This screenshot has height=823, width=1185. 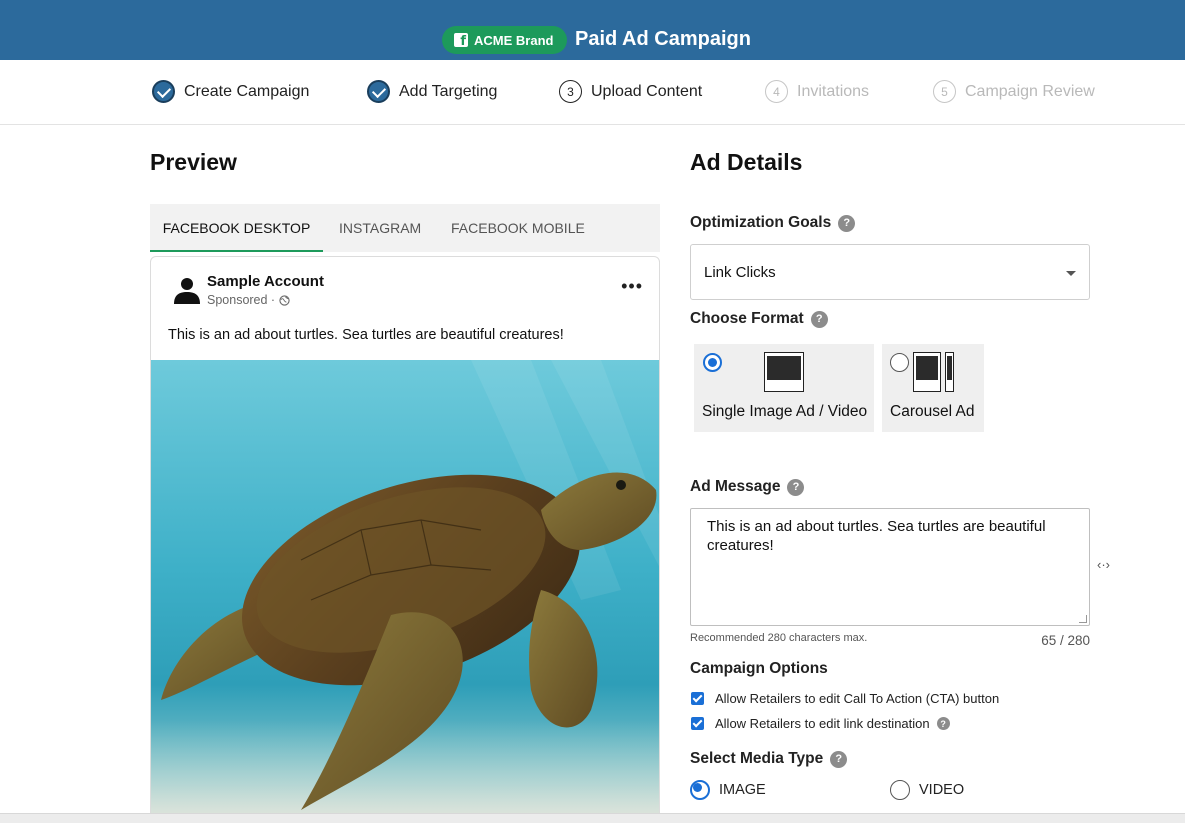 What do you see at coordinates (647, 91) in the screenshot?
I see `step-label: Upload Content` at bounding box center [647, 91].